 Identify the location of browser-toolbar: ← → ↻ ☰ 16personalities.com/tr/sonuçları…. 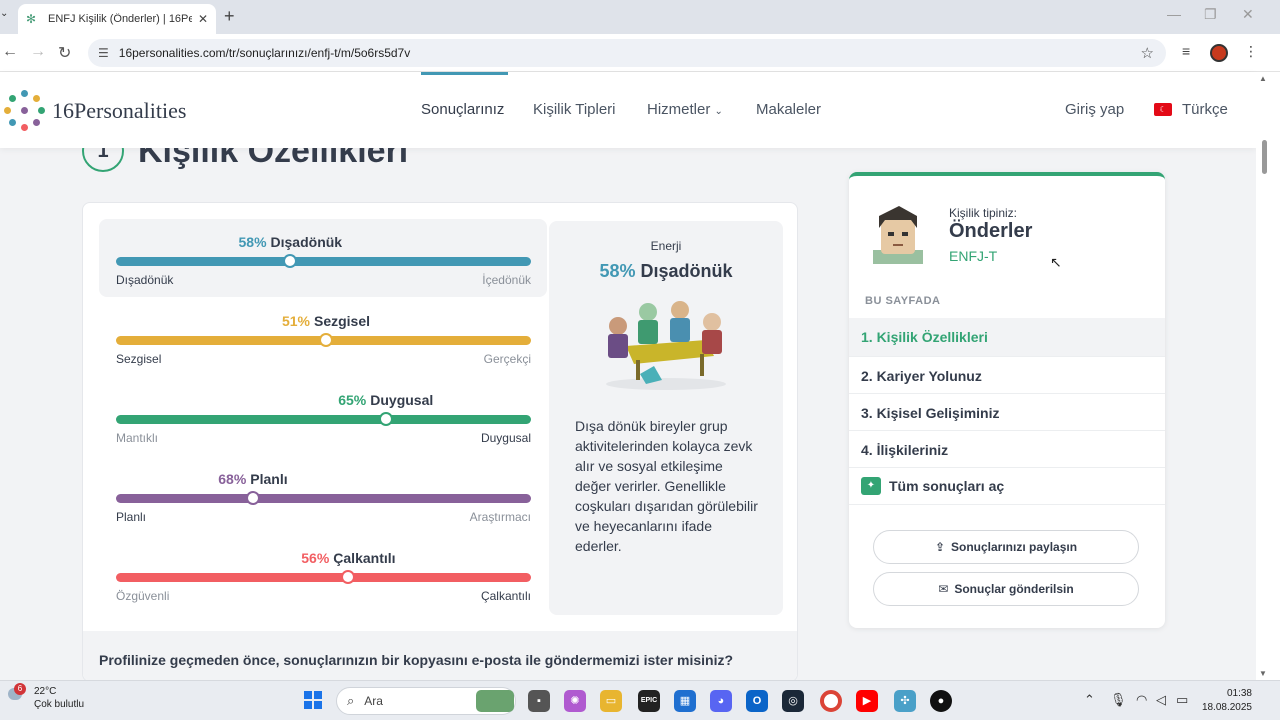
(640, 53).